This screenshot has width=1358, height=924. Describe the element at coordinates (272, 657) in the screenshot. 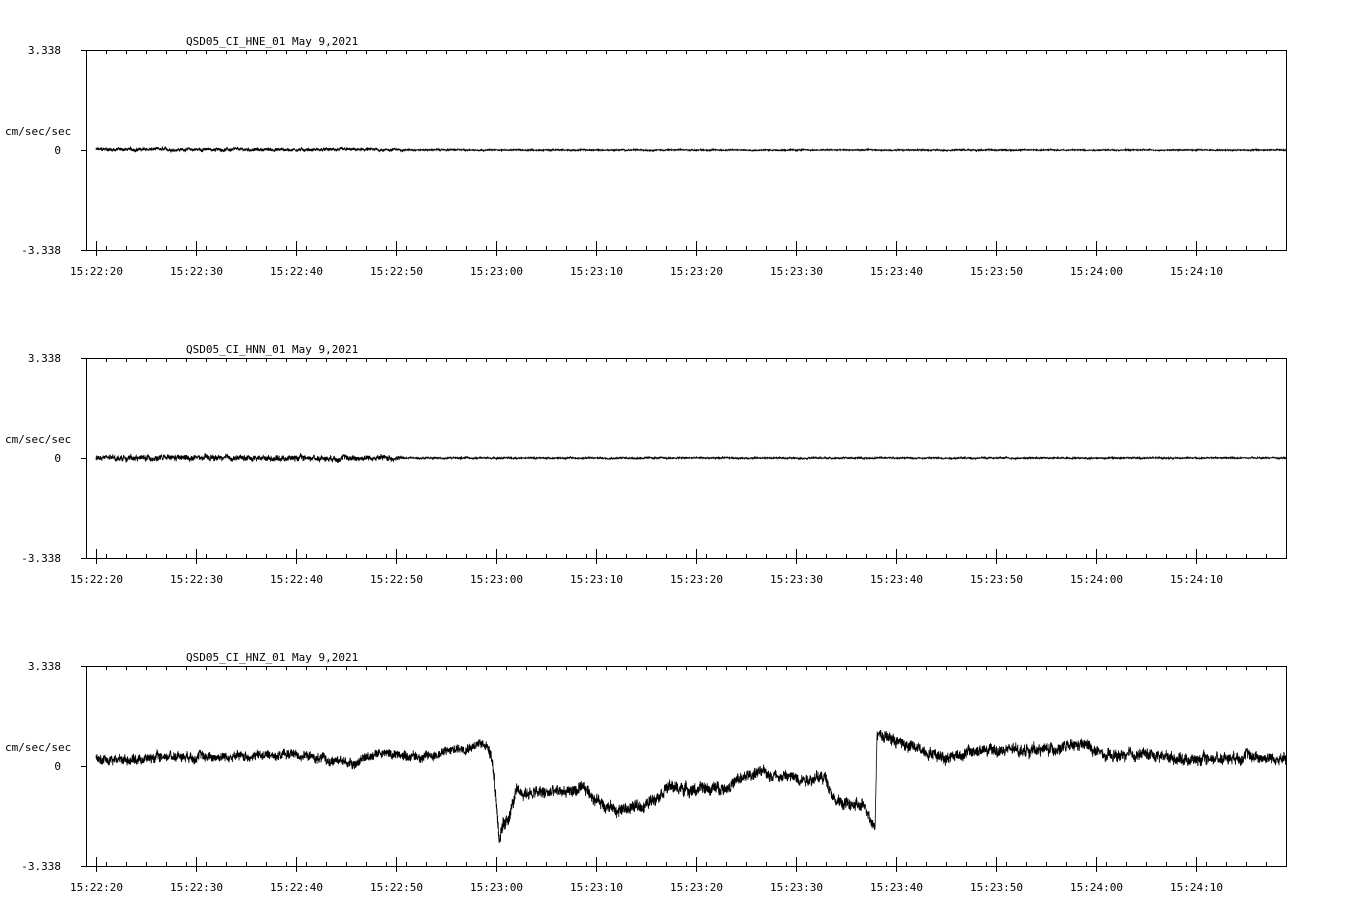

I see `chart-title: QSD05_CI_HNZ_01 May 9,2021` at that location.